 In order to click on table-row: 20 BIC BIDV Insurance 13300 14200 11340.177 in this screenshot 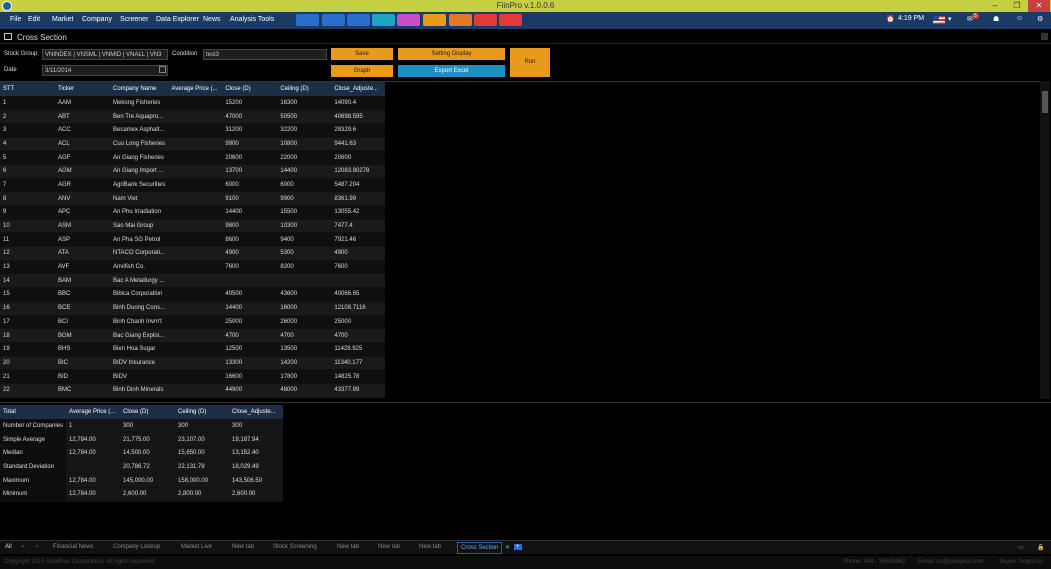, I will do `click(193, 363)`.